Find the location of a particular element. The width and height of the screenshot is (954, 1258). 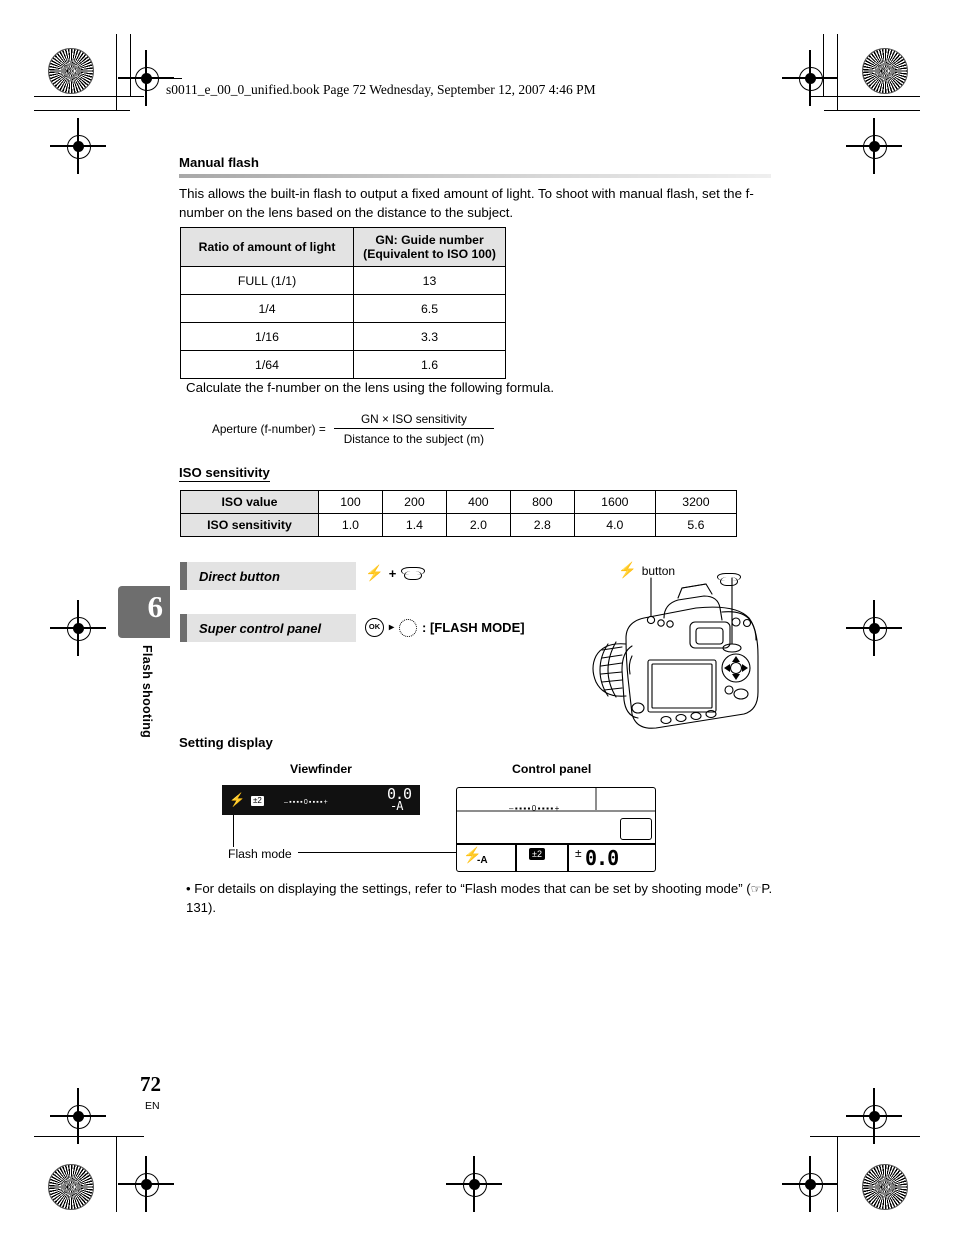

super-control-panel-value-text: : [FLASH MODE] is located at coordinates (473, 627).